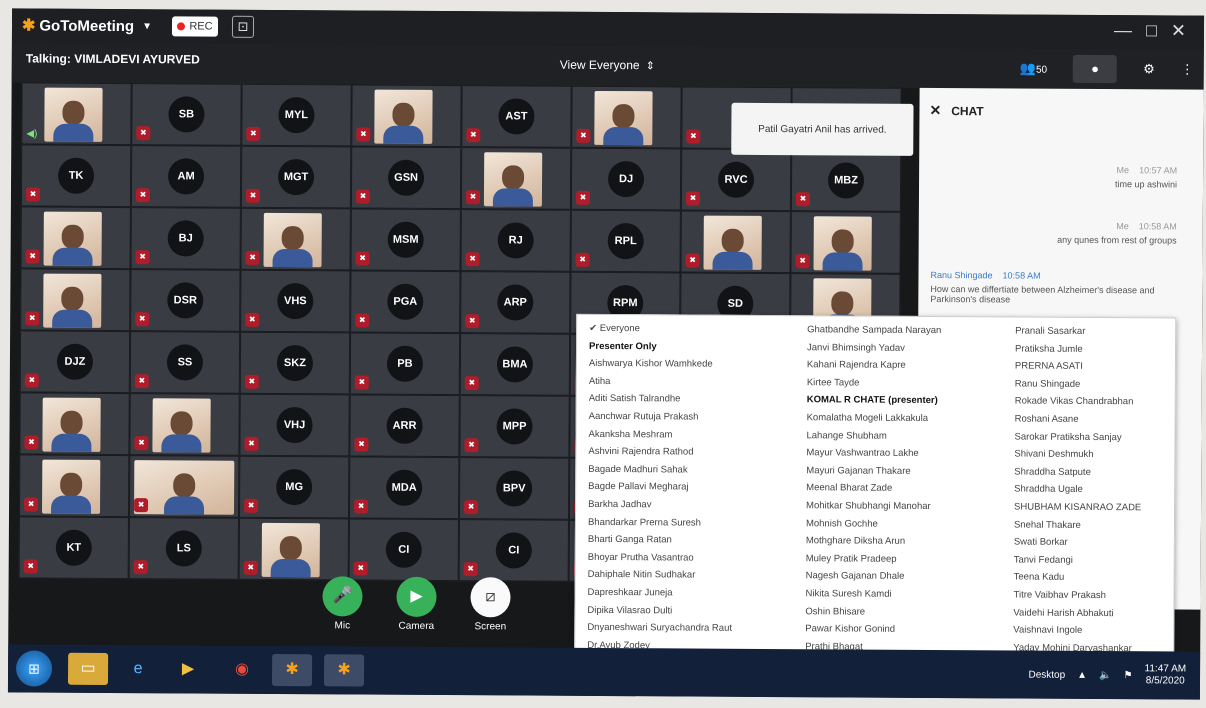 The width and height of the screenshot is (1206, 708). What do you see at coordinates (907, 351) in the screenshot?
I see `recipient-option: Janvi Bhimsingh Yadav` at bounding box center [907, 351].